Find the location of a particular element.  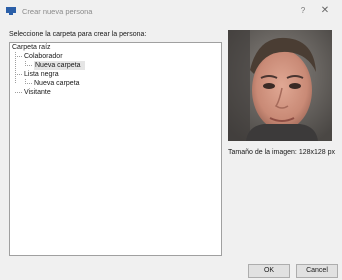

person-app-icon is located at coordinates (11, 11).